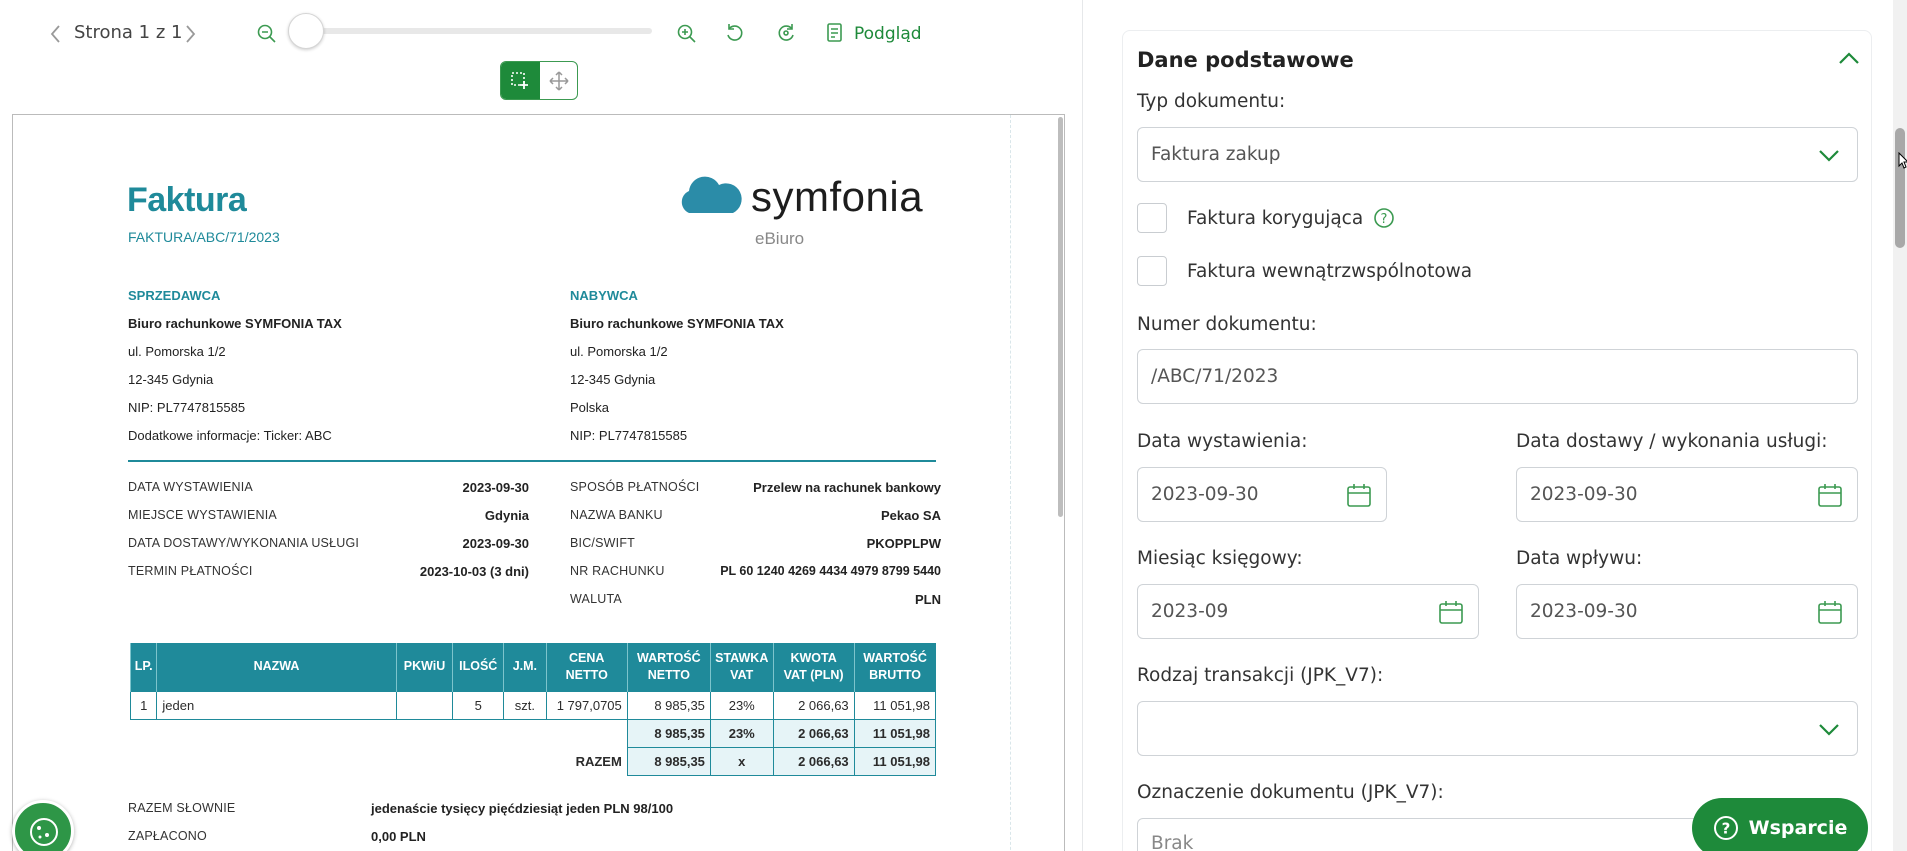  What do you see at coordinates (143, 667) in the screenshot?
I see `column-header: LP.` at bounding box center [143, 667].